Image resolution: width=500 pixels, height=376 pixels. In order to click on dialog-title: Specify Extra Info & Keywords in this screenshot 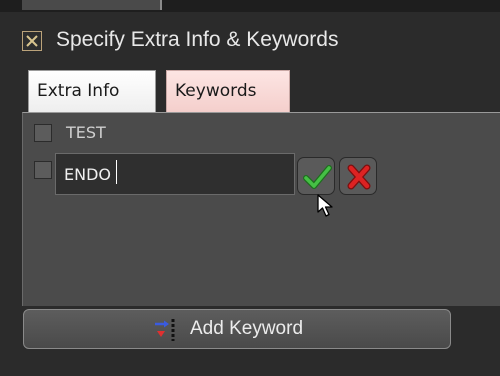, I will do `click(197, 39)`.